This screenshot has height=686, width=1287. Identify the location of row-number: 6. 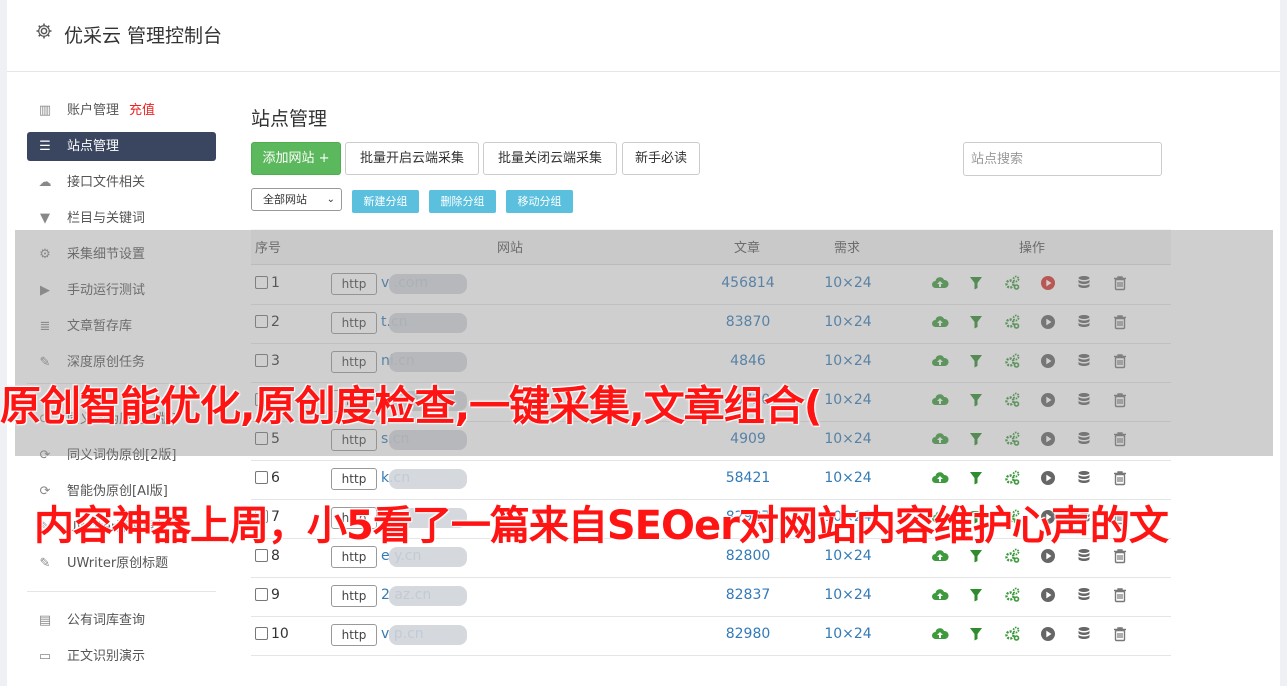
(275, 478).